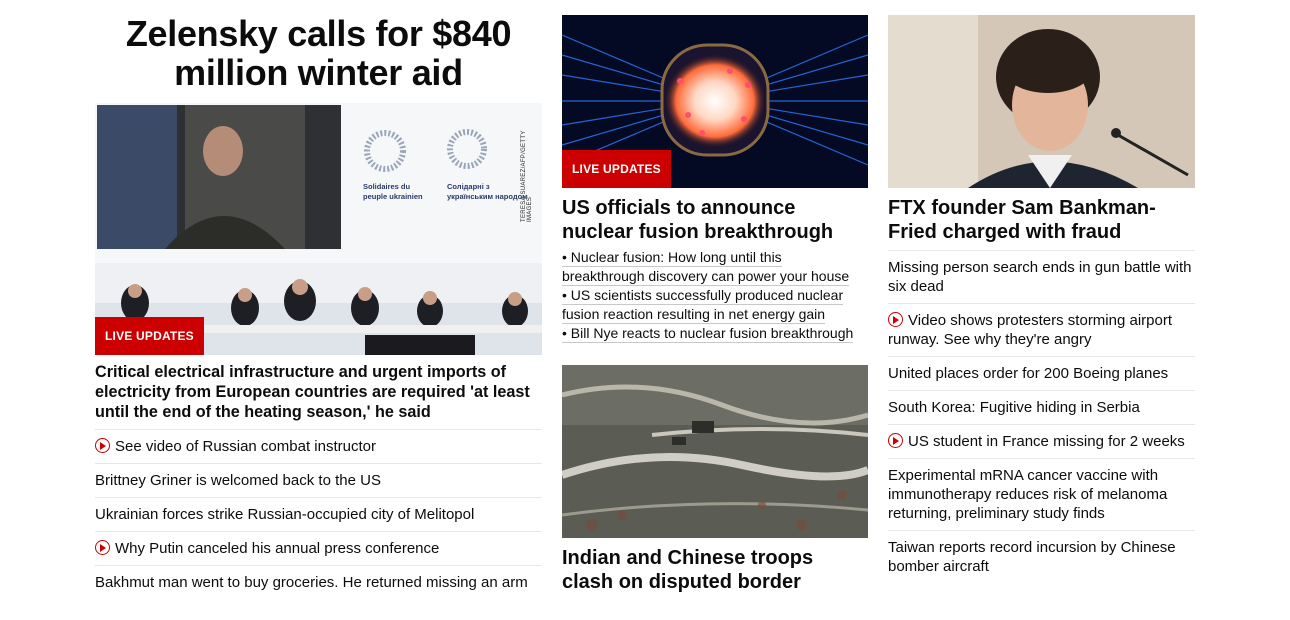 This screenshot has width=1290, height=620. I want to click on link-us-student: US student in France missing for 2 weeks, so click(1046, 441).